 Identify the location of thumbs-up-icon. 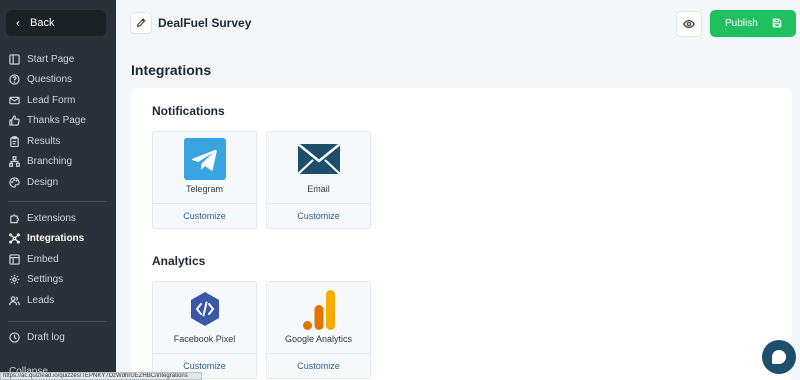
(14, 120).